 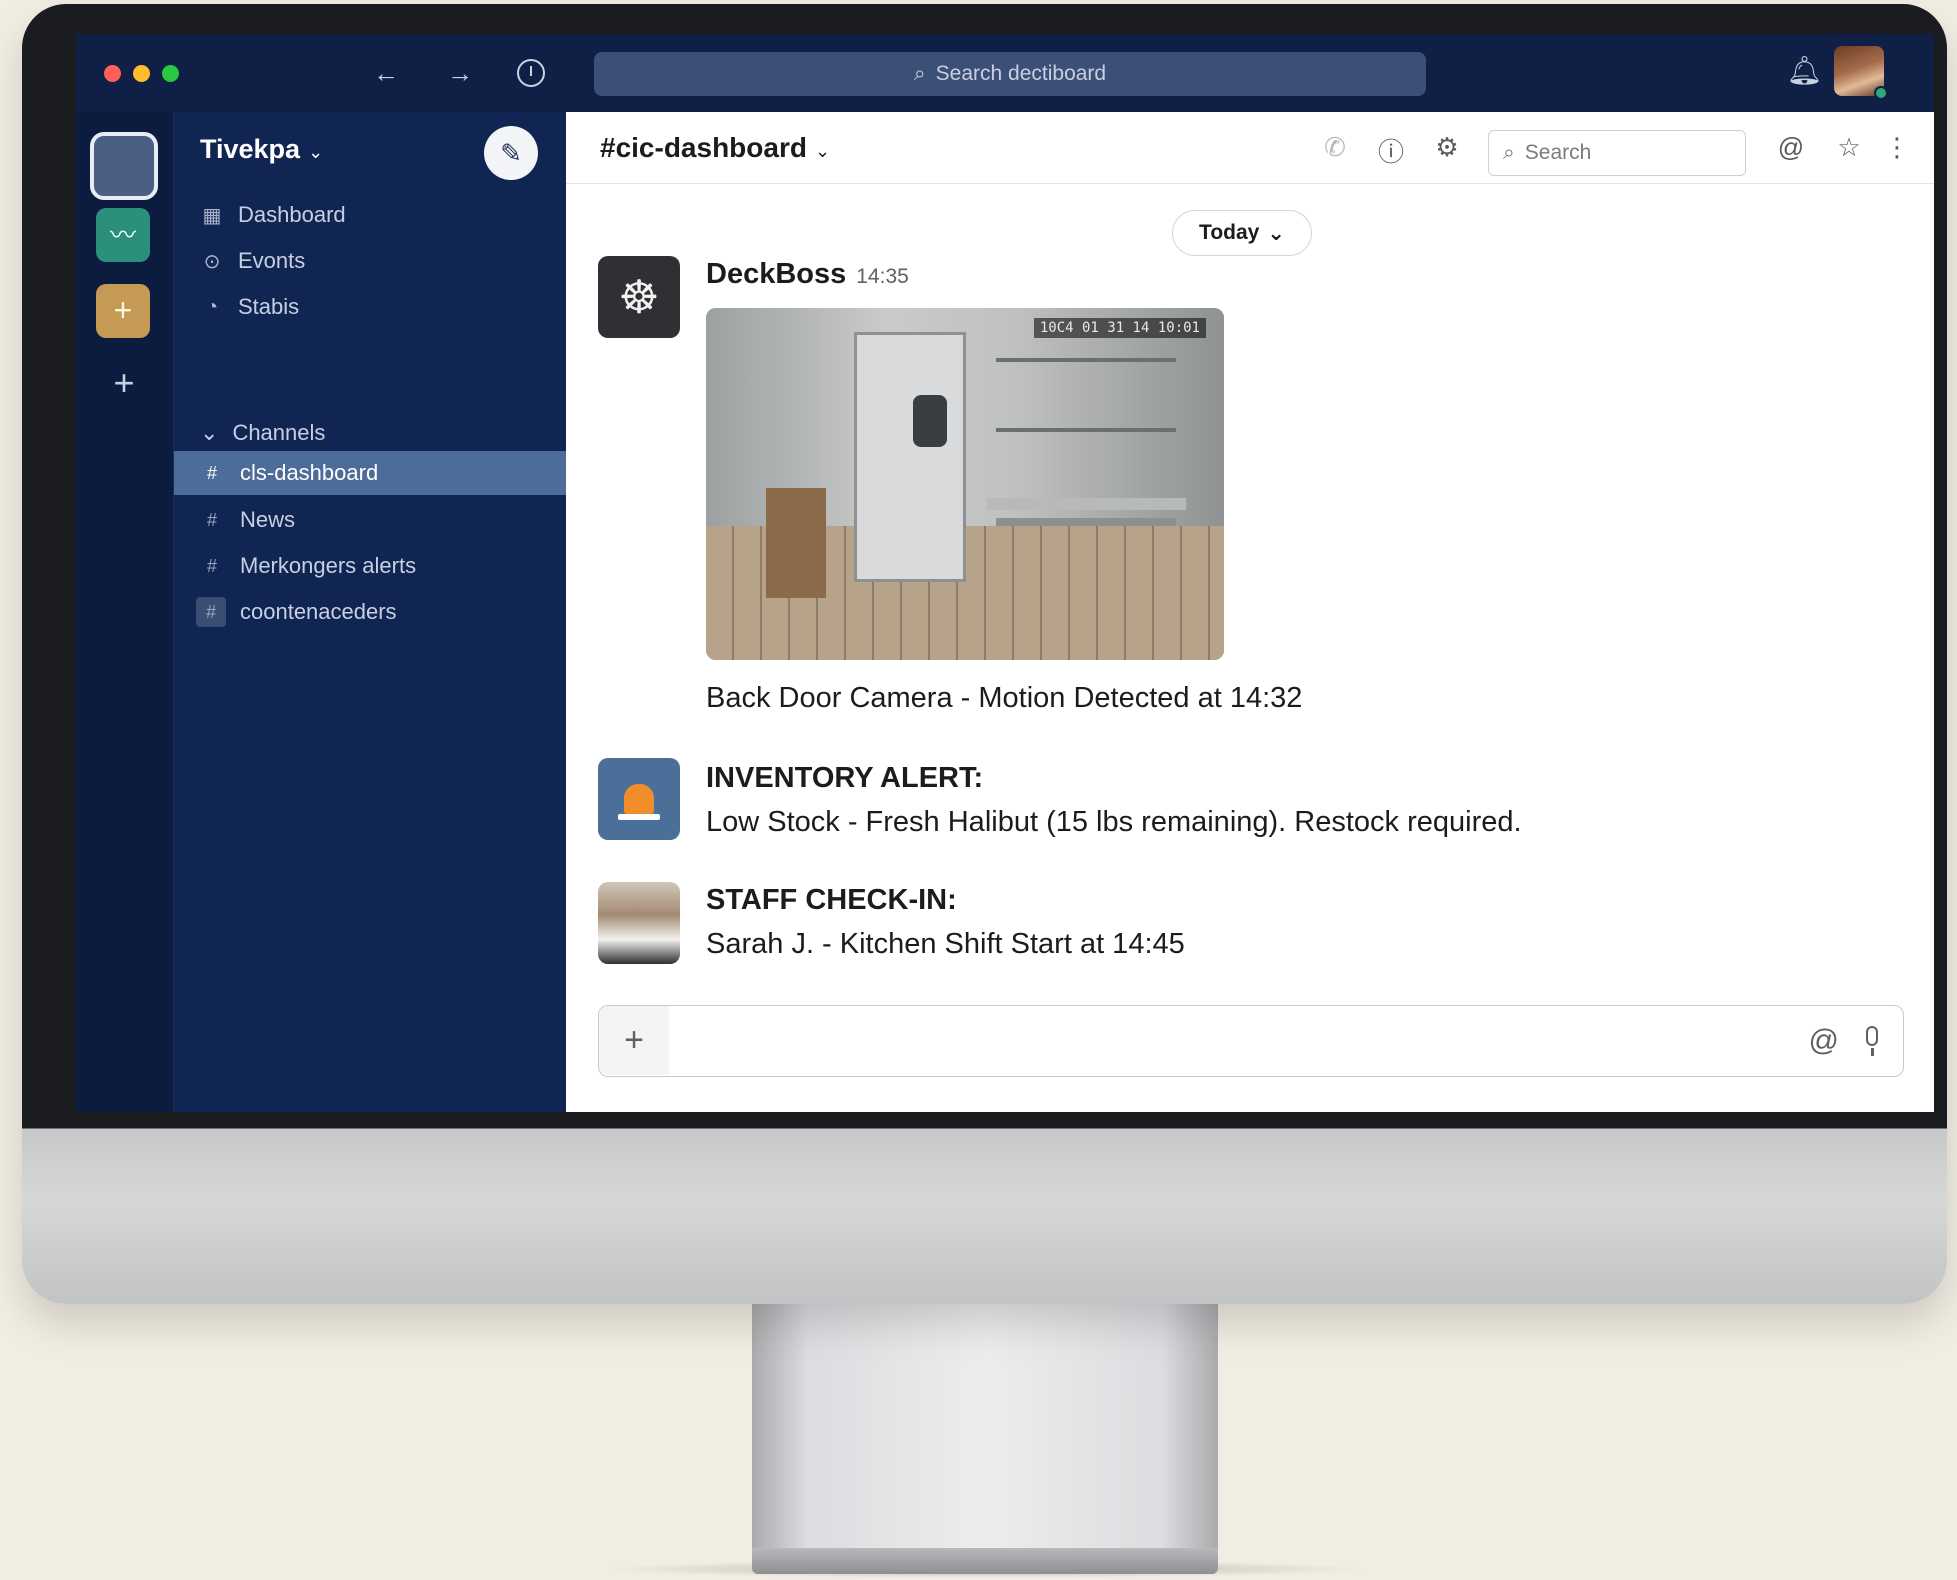 What do you see at coordinates (460, 73) in the screenshot?
I see `forward-arrow-icon: →` at bounding box center [460, 73].